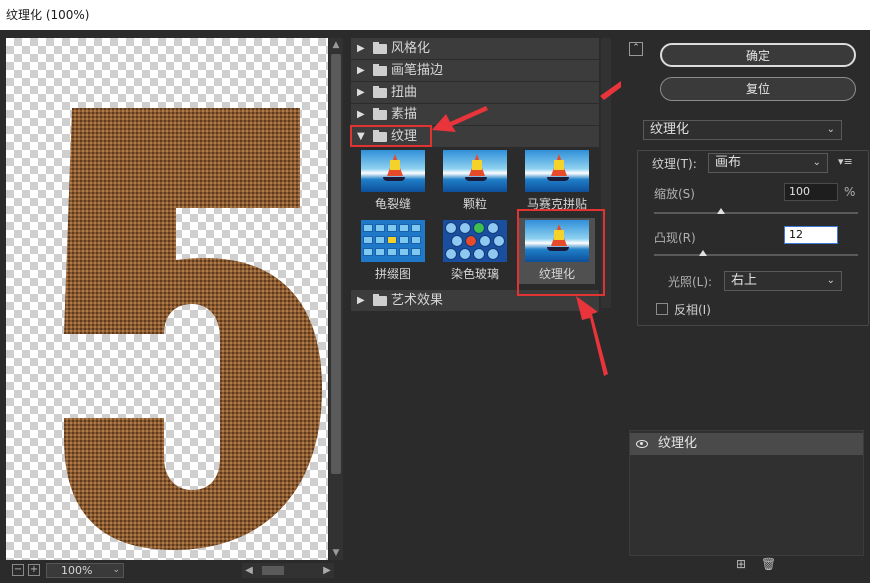 The height and width of the screenshot is (583, 870). Describe the element at coordinates (678, 443) in the screenshot. I see `effect-layer-label: 纹理化` at that location.